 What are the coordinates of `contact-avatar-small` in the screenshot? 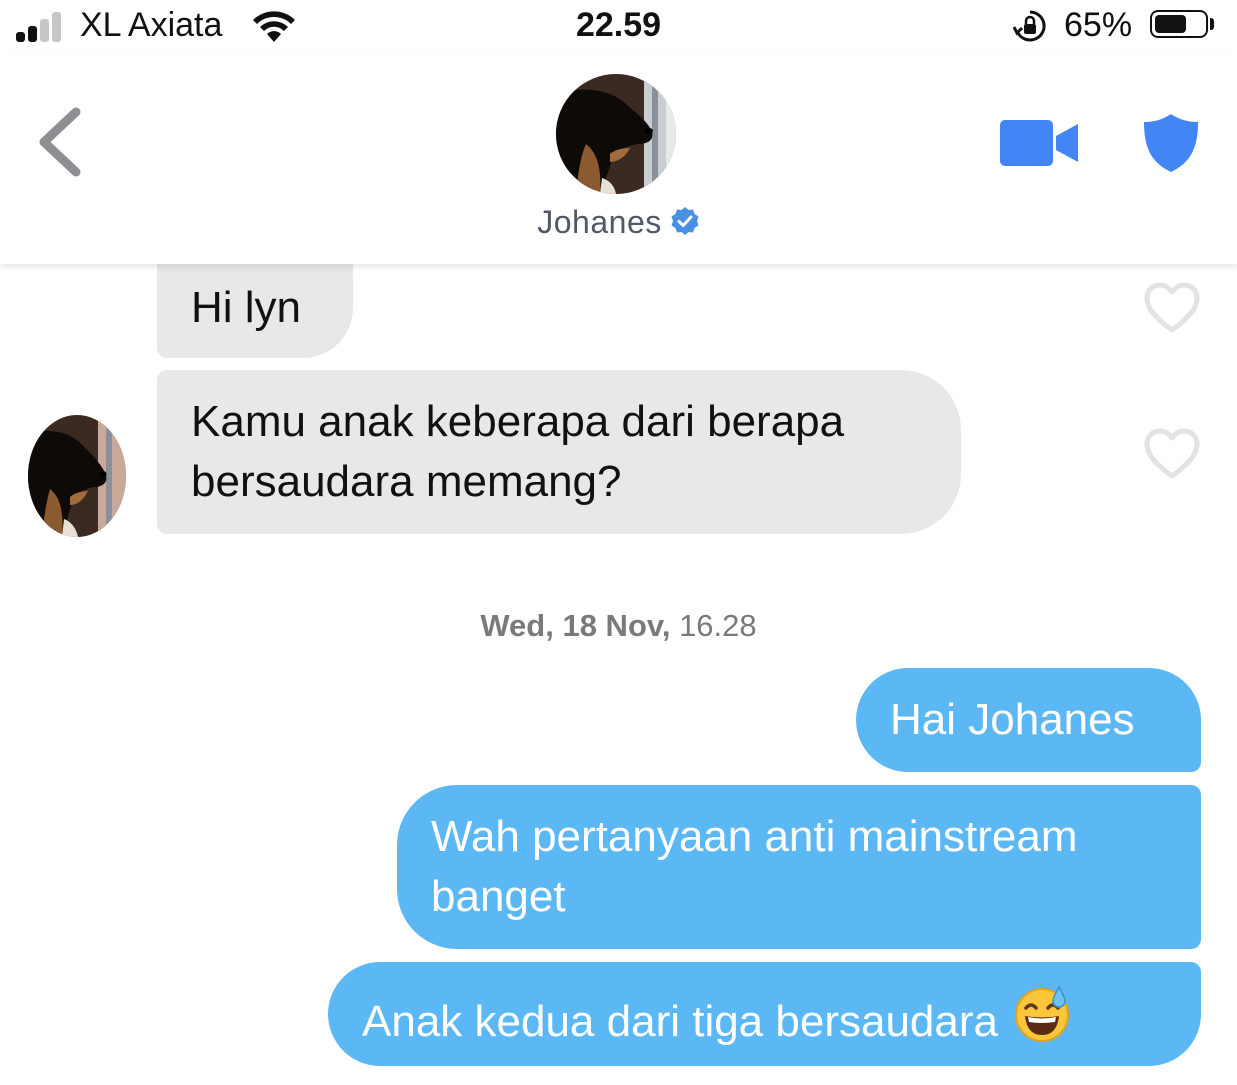 It's located at (77, 476).